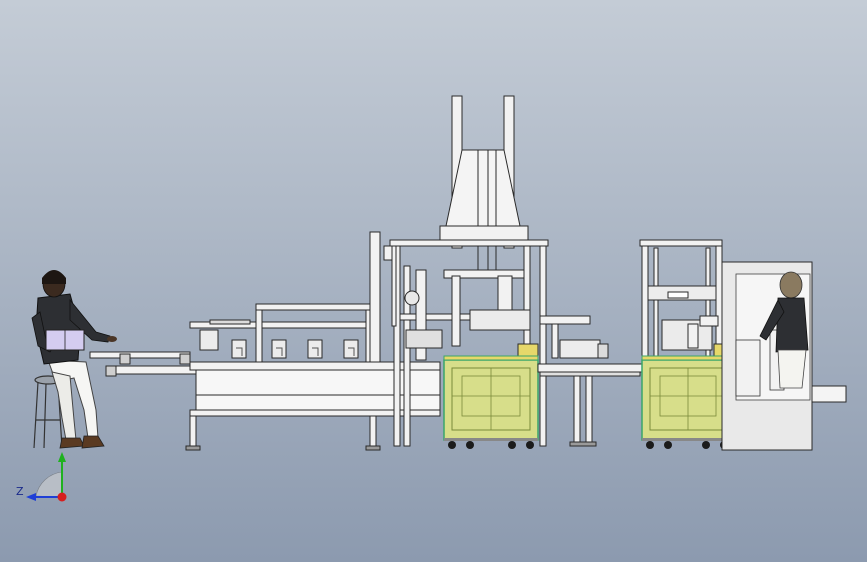 The height and width of the screenshot is (562, 867). Describe the element at coordinates (491, 402) in the screenshot. I see `guard-cabinet-left` at that location.